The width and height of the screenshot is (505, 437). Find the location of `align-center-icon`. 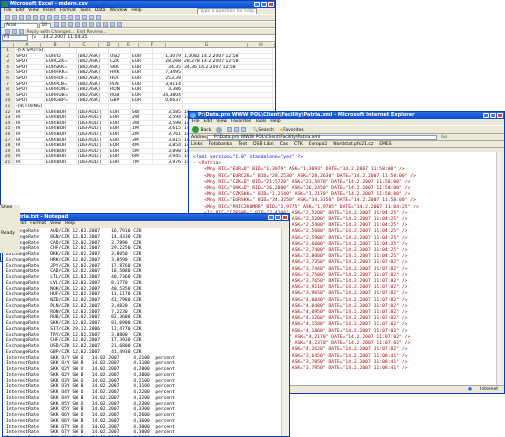

align-center-icon is located at coordinates (84, 24).